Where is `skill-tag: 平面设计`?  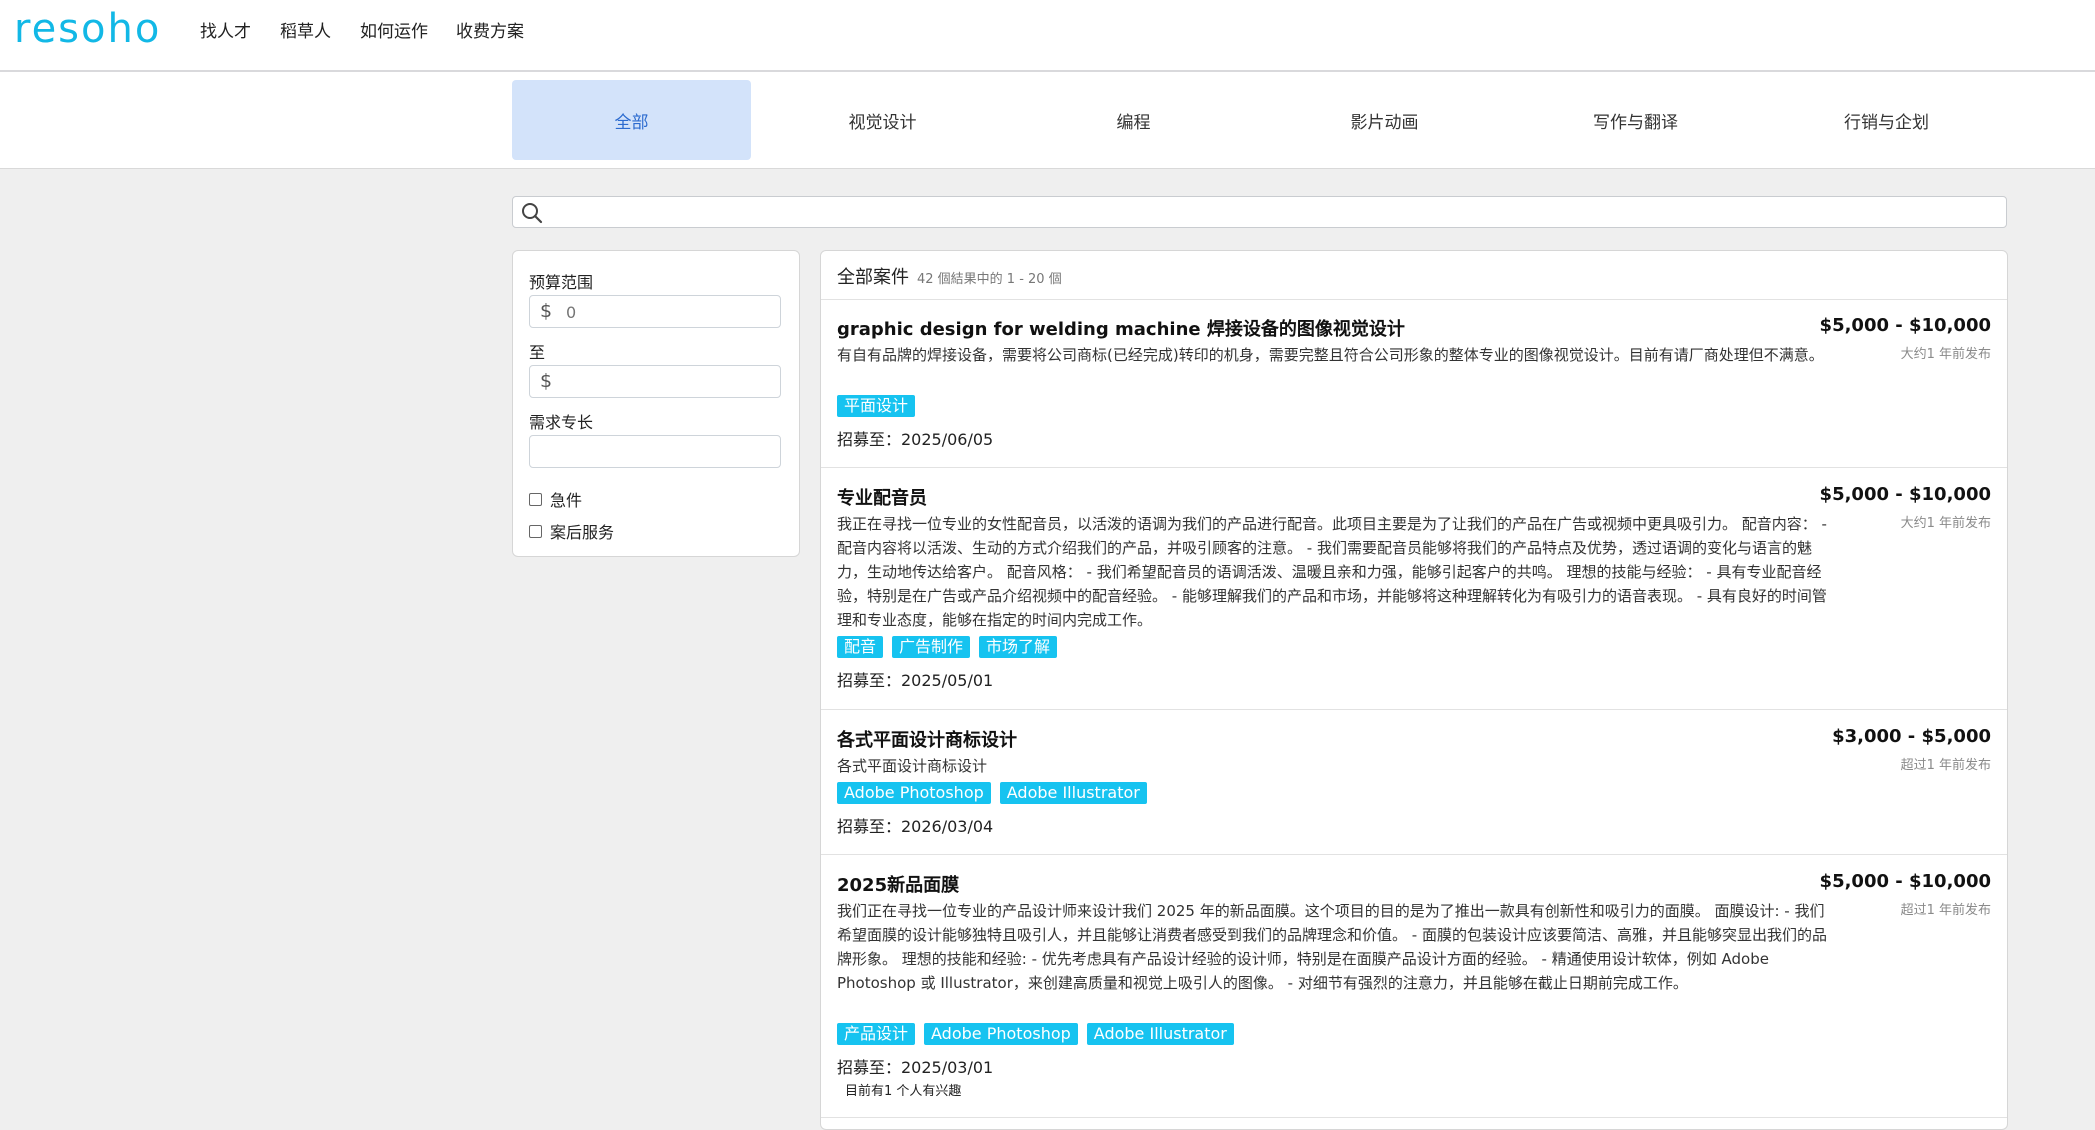 skill-tag: 平面设计 is located at coordinates (876, 406).